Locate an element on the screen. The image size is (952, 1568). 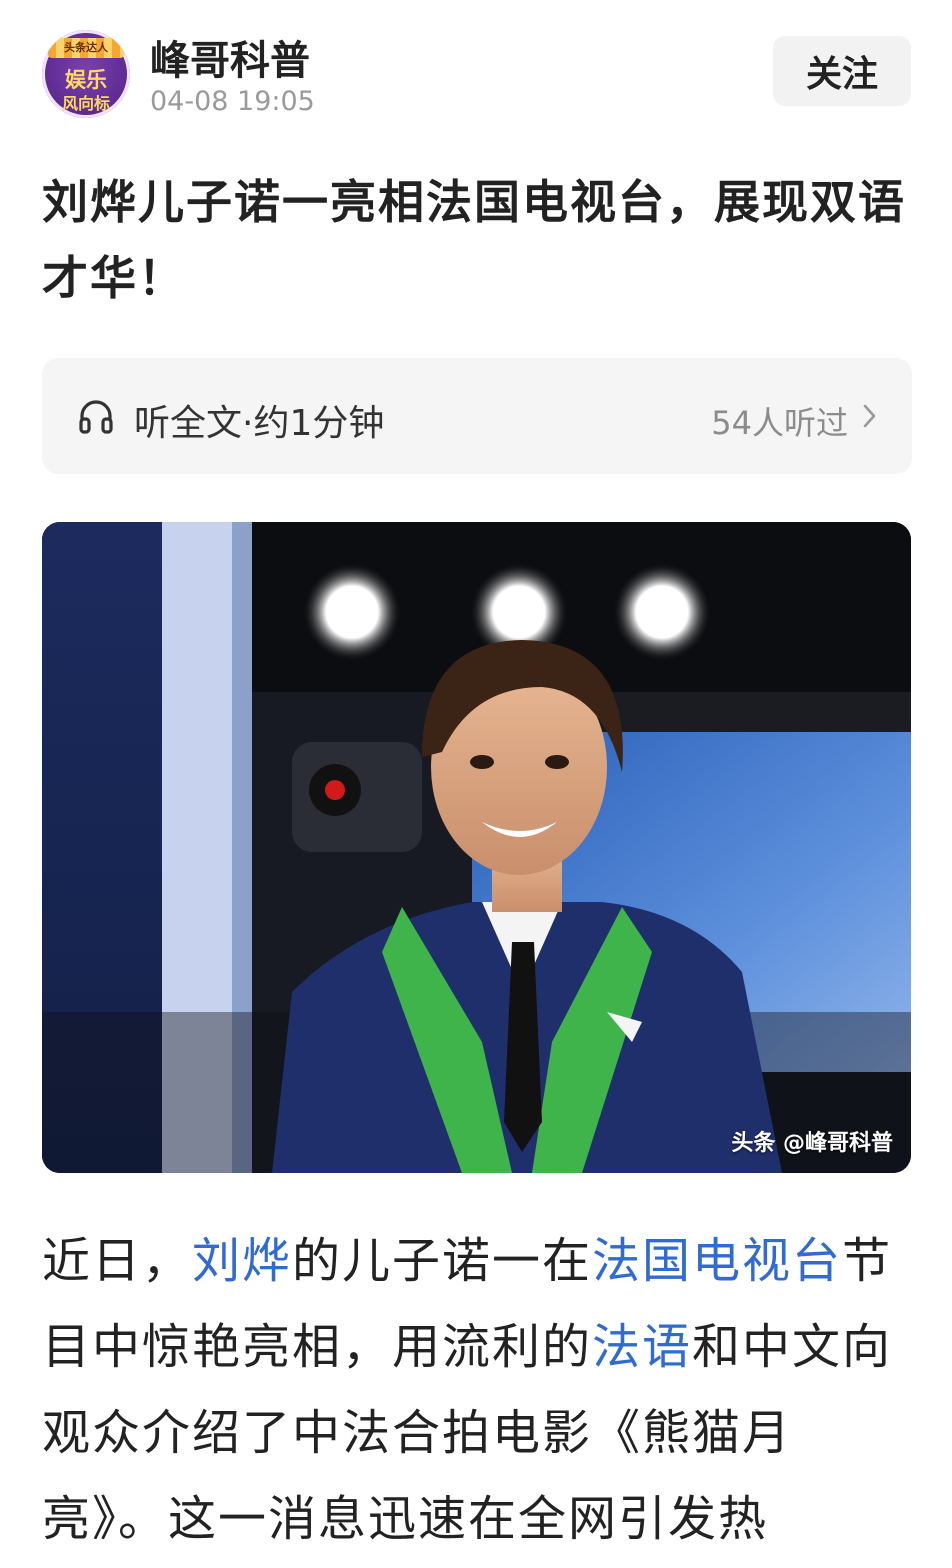
keyword-link-liuye: 刘烨 is located at coordinates (242, 1261).